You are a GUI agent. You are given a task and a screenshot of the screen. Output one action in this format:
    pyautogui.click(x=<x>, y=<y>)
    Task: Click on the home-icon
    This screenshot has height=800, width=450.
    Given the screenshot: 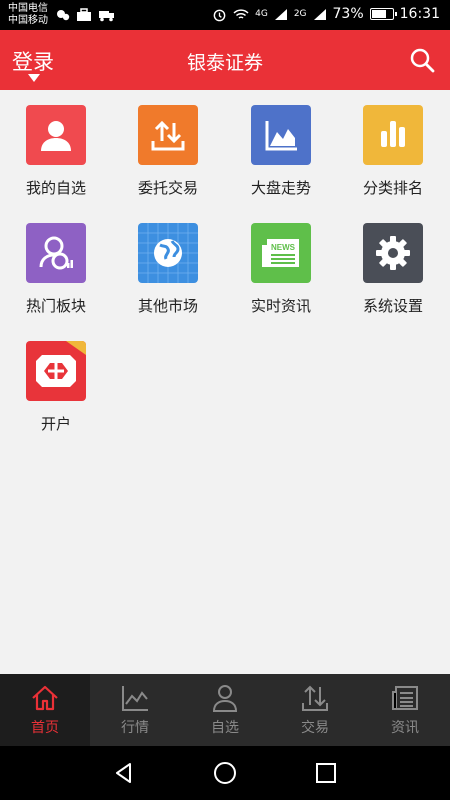 What is the action you would take?
    pyautogui.click(x=45, y=698)
    